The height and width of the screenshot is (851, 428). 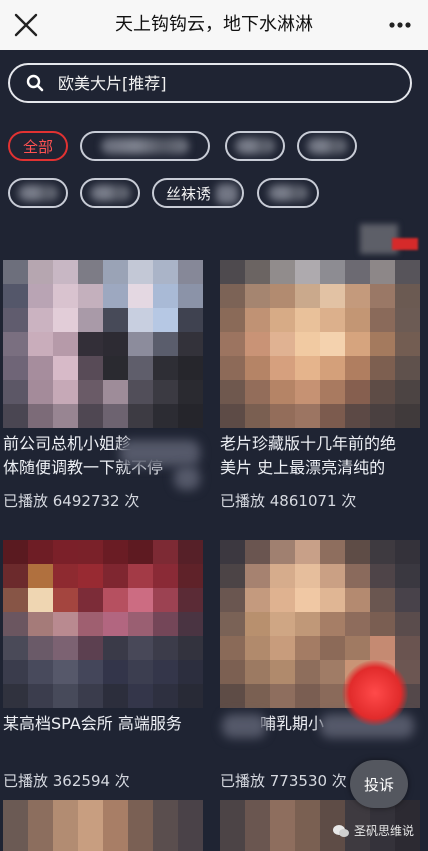 I want to click on category-chip-all: 全部, so click(x=38, y=146).